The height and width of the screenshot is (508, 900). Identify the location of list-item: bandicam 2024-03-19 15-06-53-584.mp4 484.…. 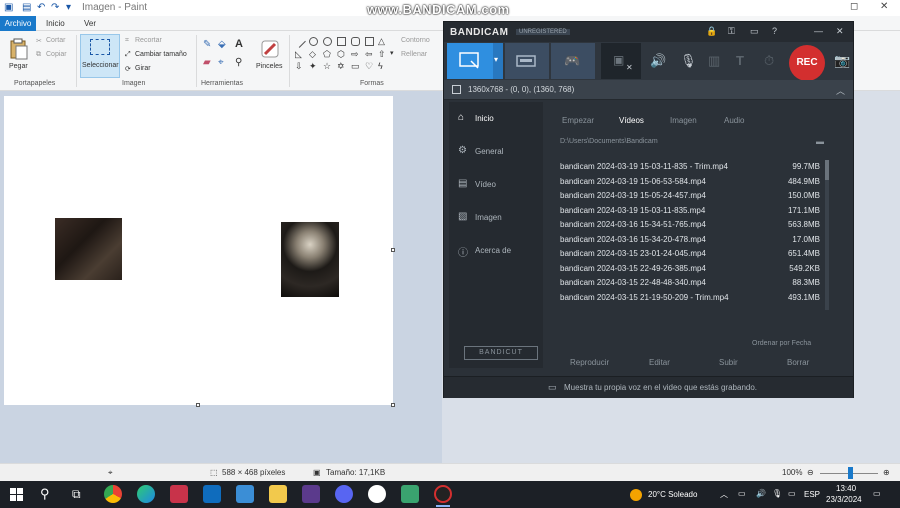
(690, 182).